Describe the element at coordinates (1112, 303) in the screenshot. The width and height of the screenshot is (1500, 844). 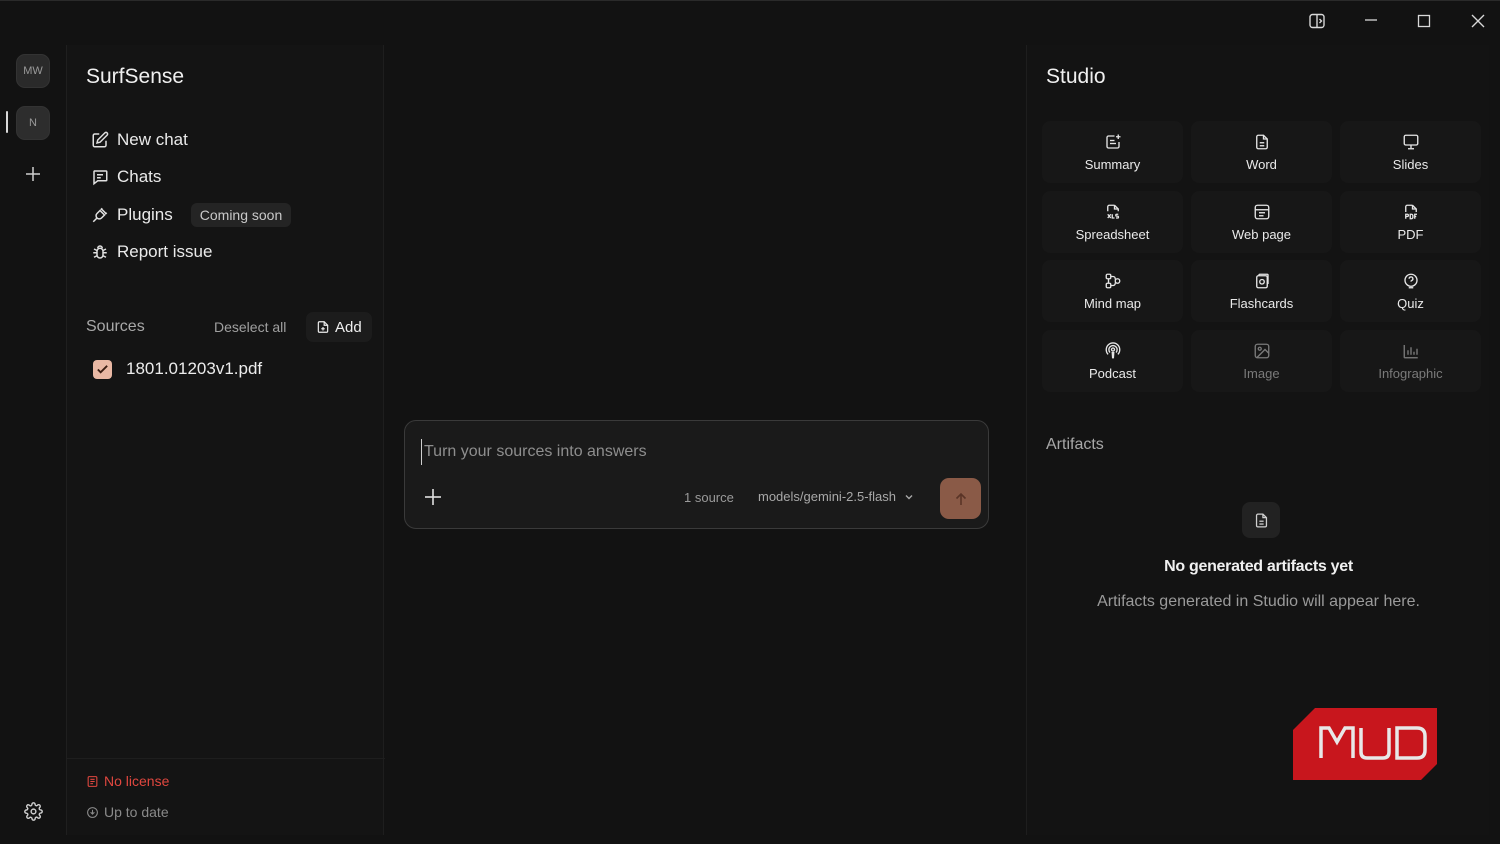
I see `tool-label: Mind map` at that location.